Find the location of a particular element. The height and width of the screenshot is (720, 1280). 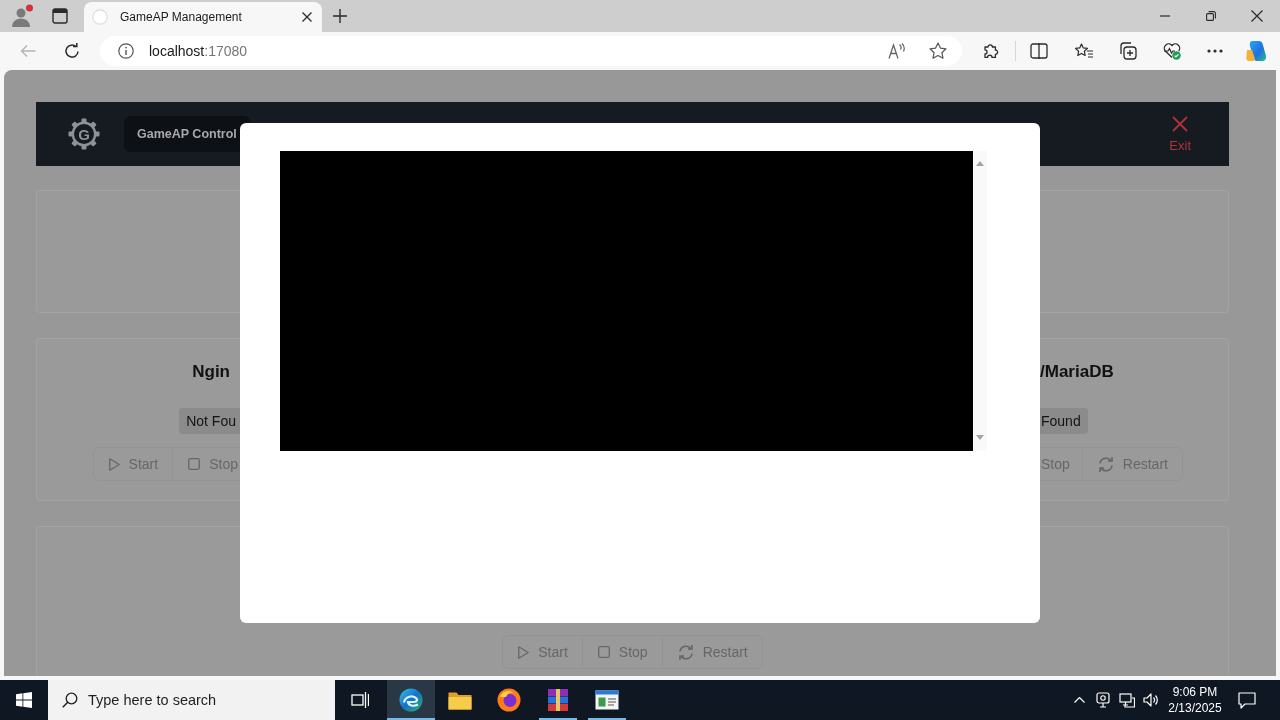

puzzle-icon is located at coordinates (991, 51).